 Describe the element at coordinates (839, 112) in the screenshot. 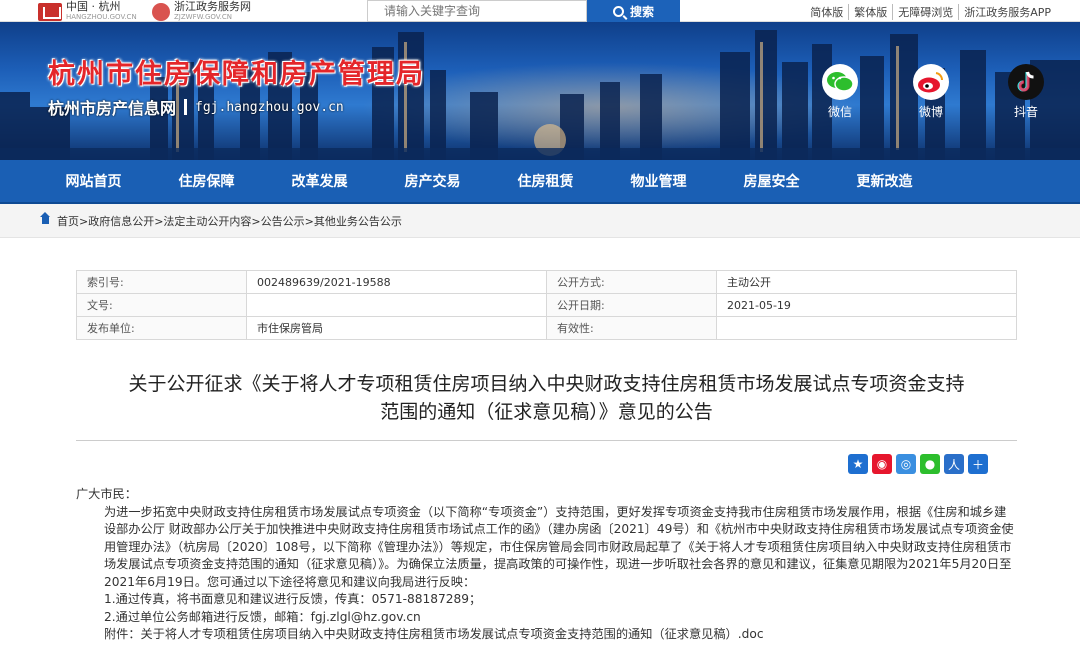

I see `social-wechat-label: 微信` at that location.